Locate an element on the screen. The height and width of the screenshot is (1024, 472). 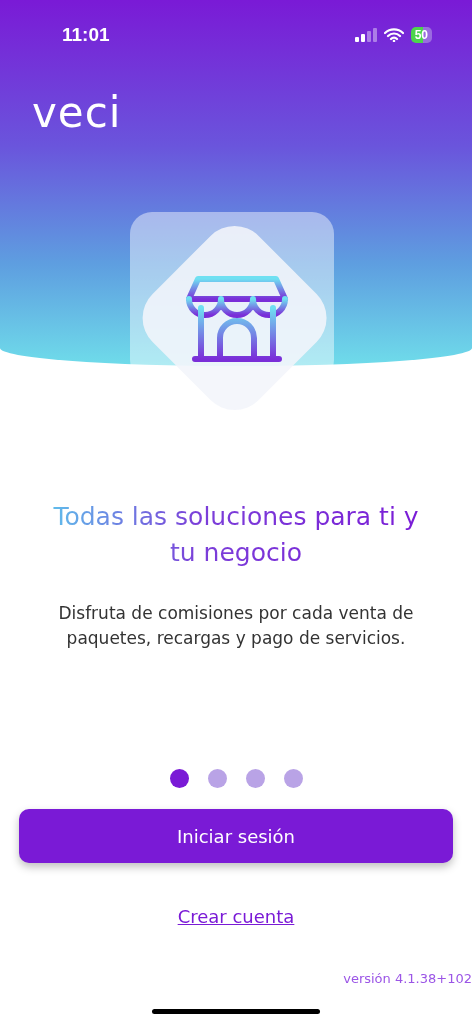
login-button: Iniciar sesión is located at coordinates (236, 836).